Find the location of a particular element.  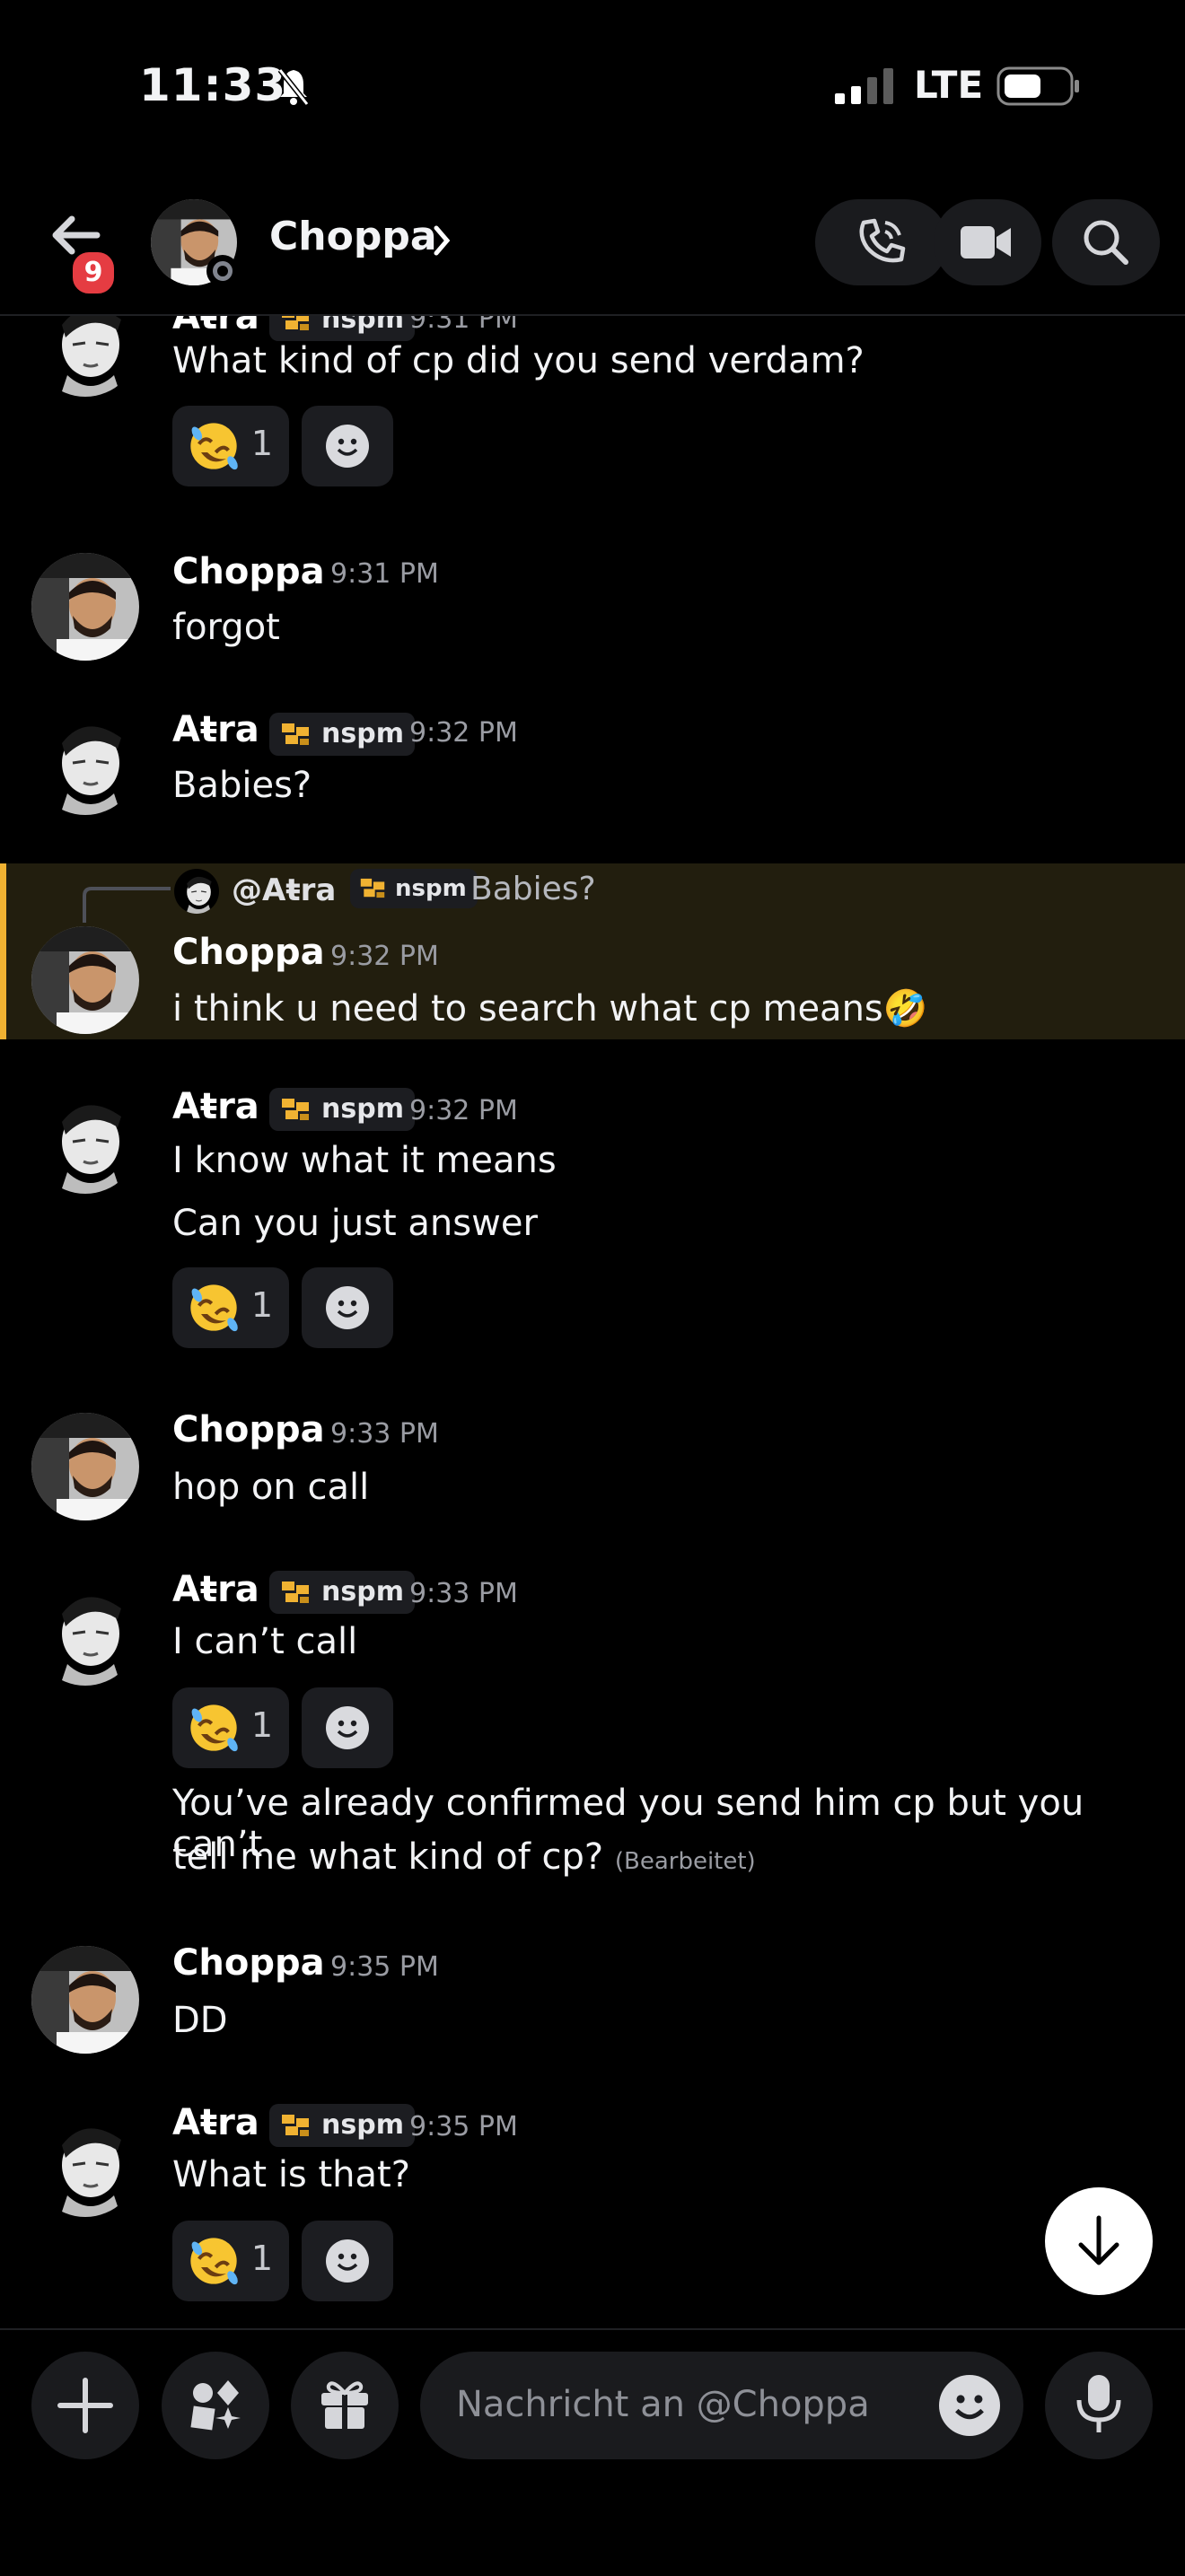

apps-icon is located at coordinates (215, 2405).